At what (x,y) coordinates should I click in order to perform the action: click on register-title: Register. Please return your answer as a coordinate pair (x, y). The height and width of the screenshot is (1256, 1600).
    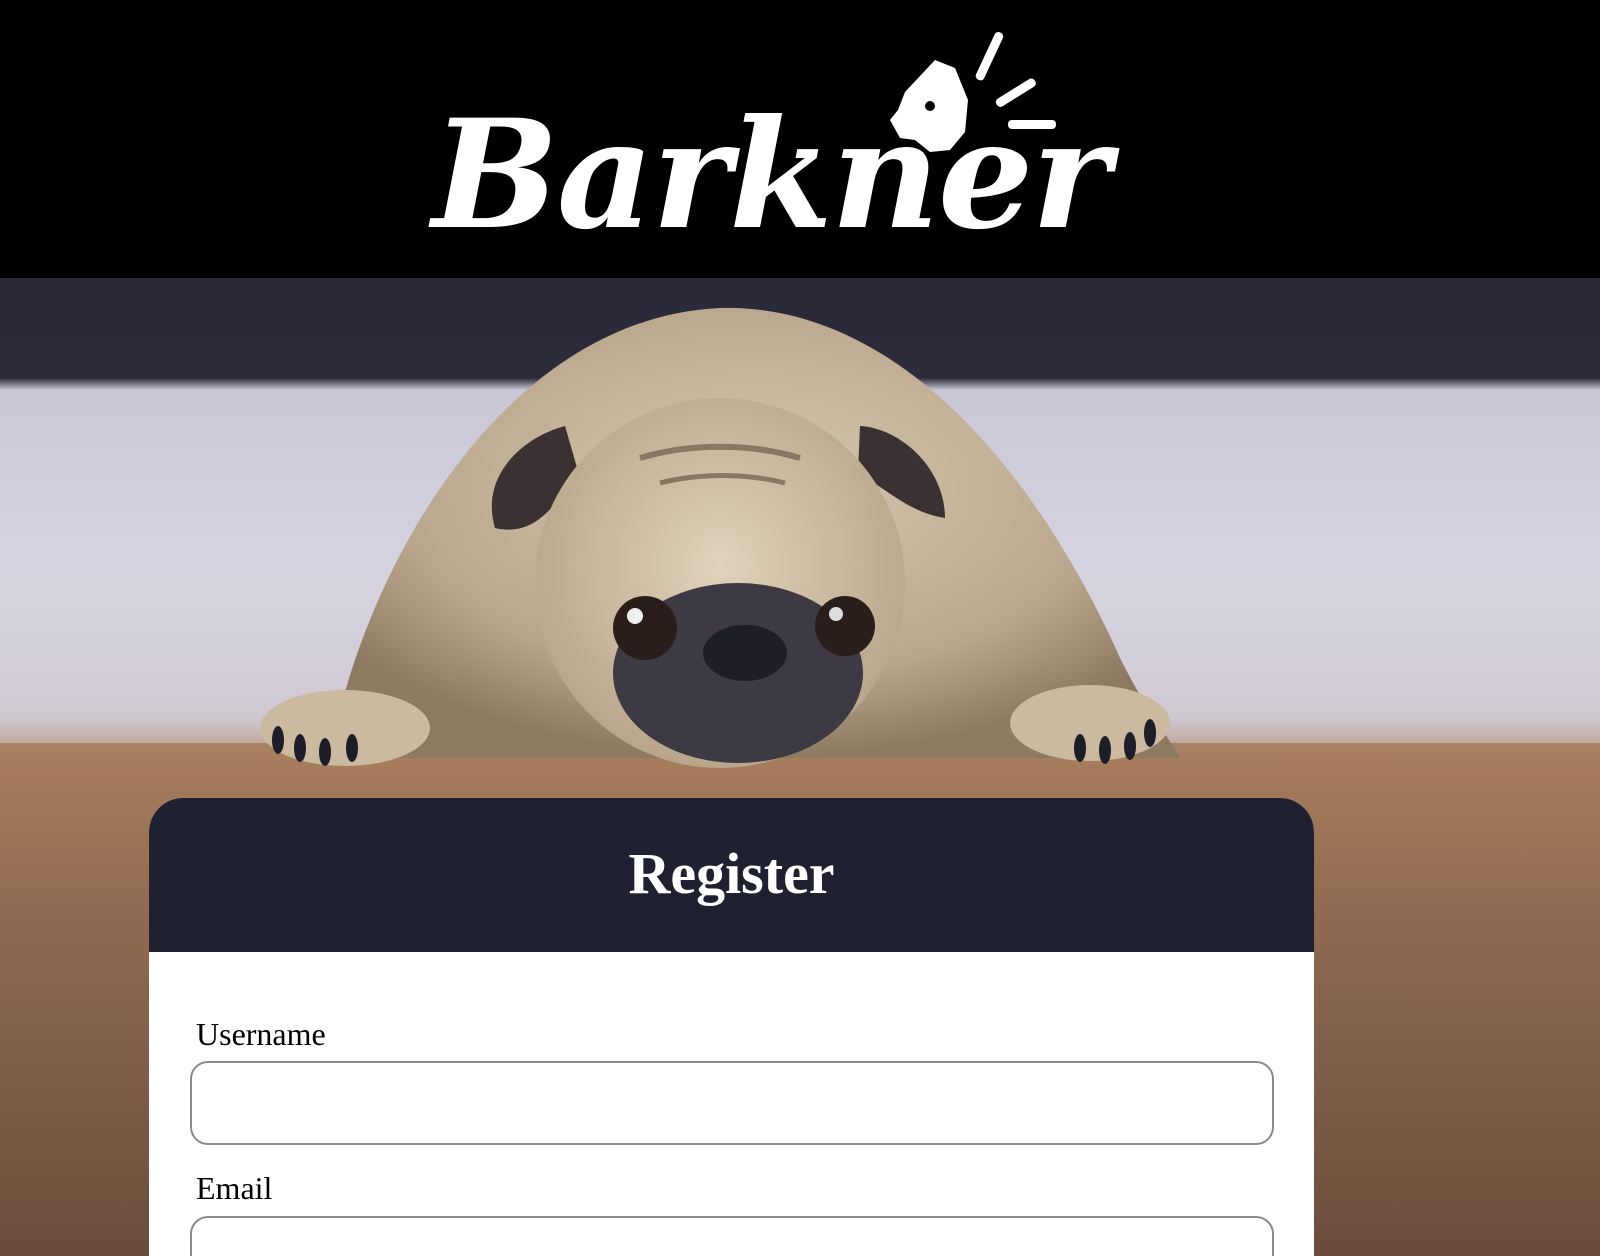
    Looking at the image, I should click on (731, 873).